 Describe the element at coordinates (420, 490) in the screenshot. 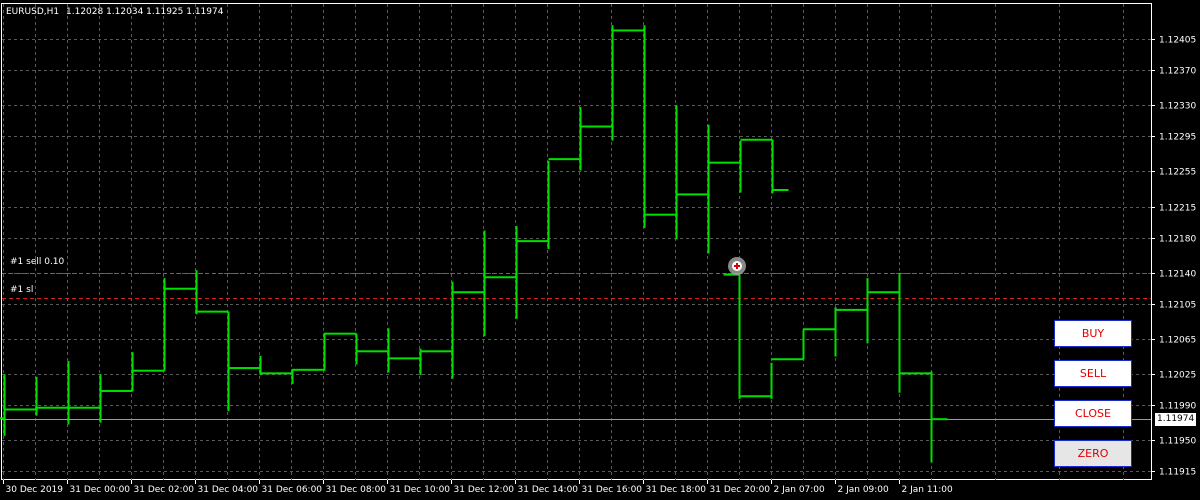

I see `time-tick-label: 31 Dec 10:00` at that location.